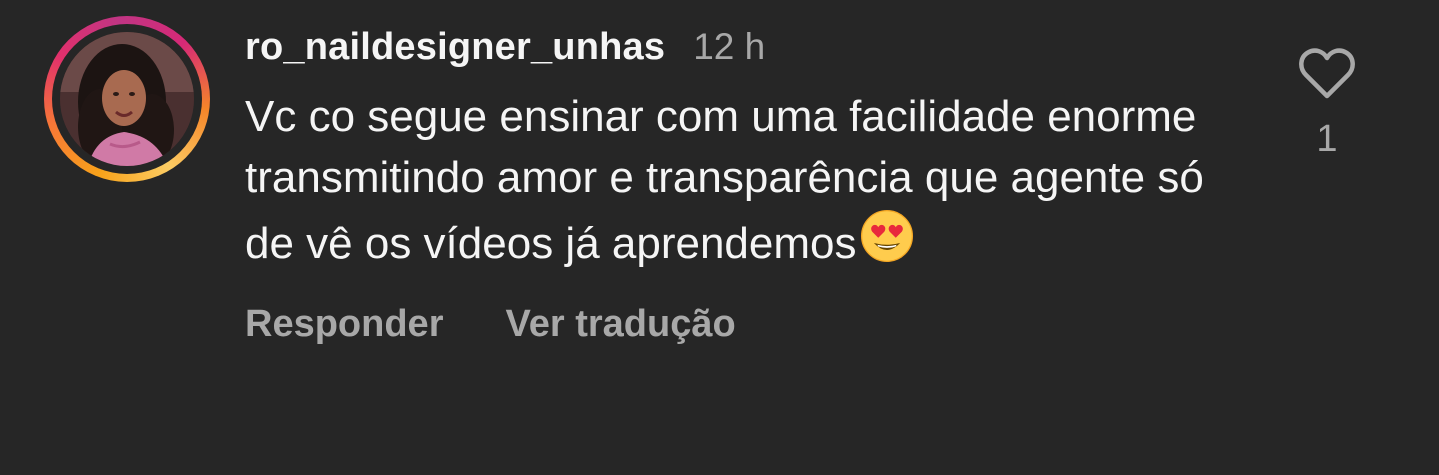 The height and width of the screenshot is (475, 1439). What do you see at coordinates (1327, 104) in the screenshot?
I see `like-column: 1` at bounding box center [1327, 104].